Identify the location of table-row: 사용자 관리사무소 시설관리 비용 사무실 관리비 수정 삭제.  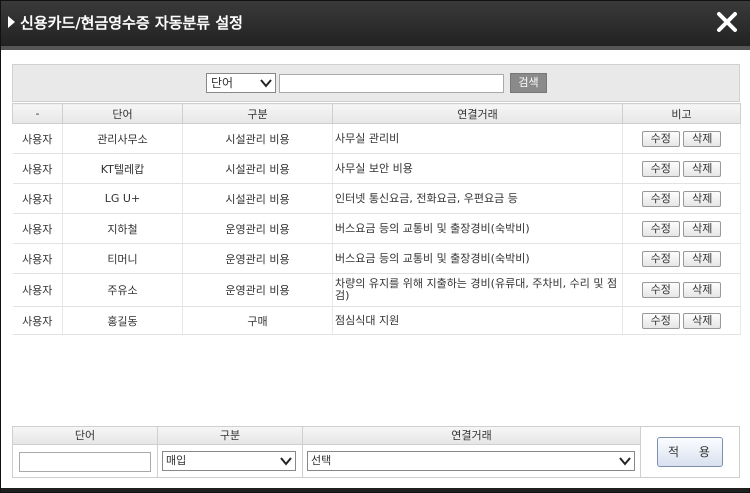
(376, 138).